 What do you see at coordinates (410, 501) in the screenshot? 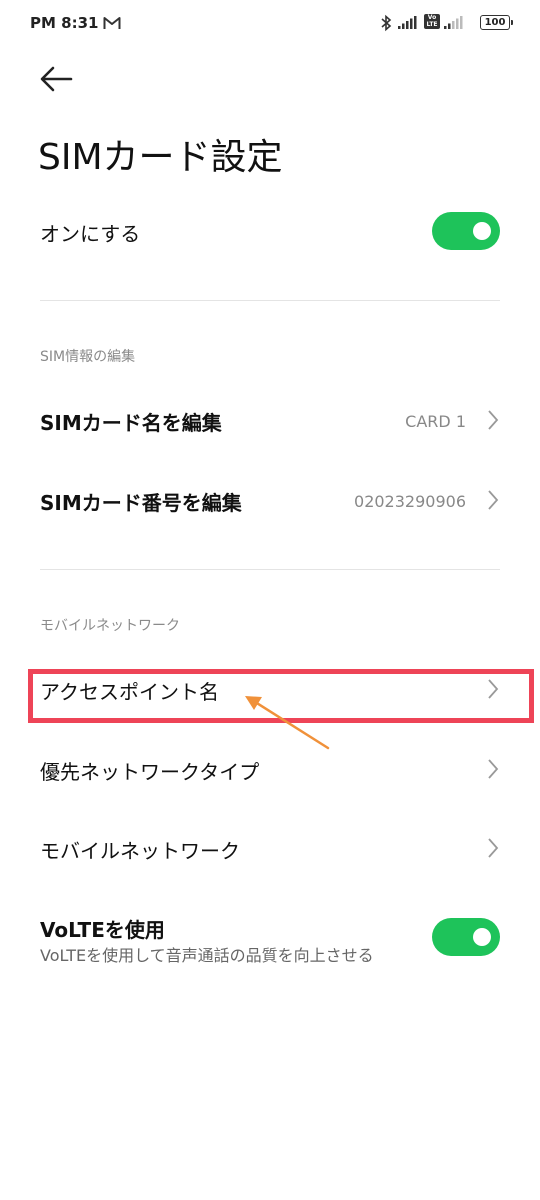
I see `sim-number-value: 02023290906` at bounding box center [410, 501].